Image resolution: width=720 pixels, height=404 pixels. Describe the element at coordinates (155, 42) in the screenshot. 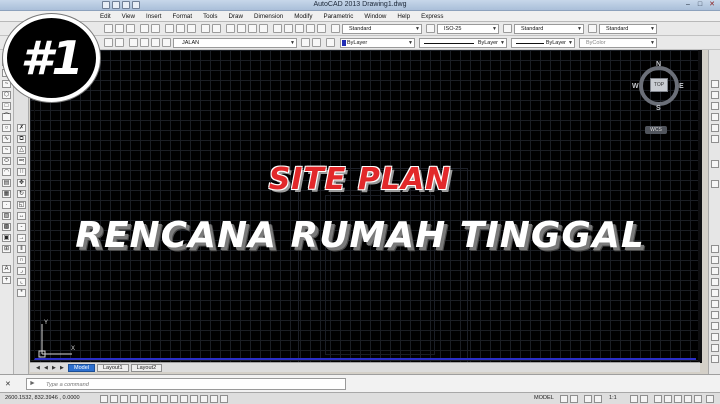

I see `lock-icon` at that location.